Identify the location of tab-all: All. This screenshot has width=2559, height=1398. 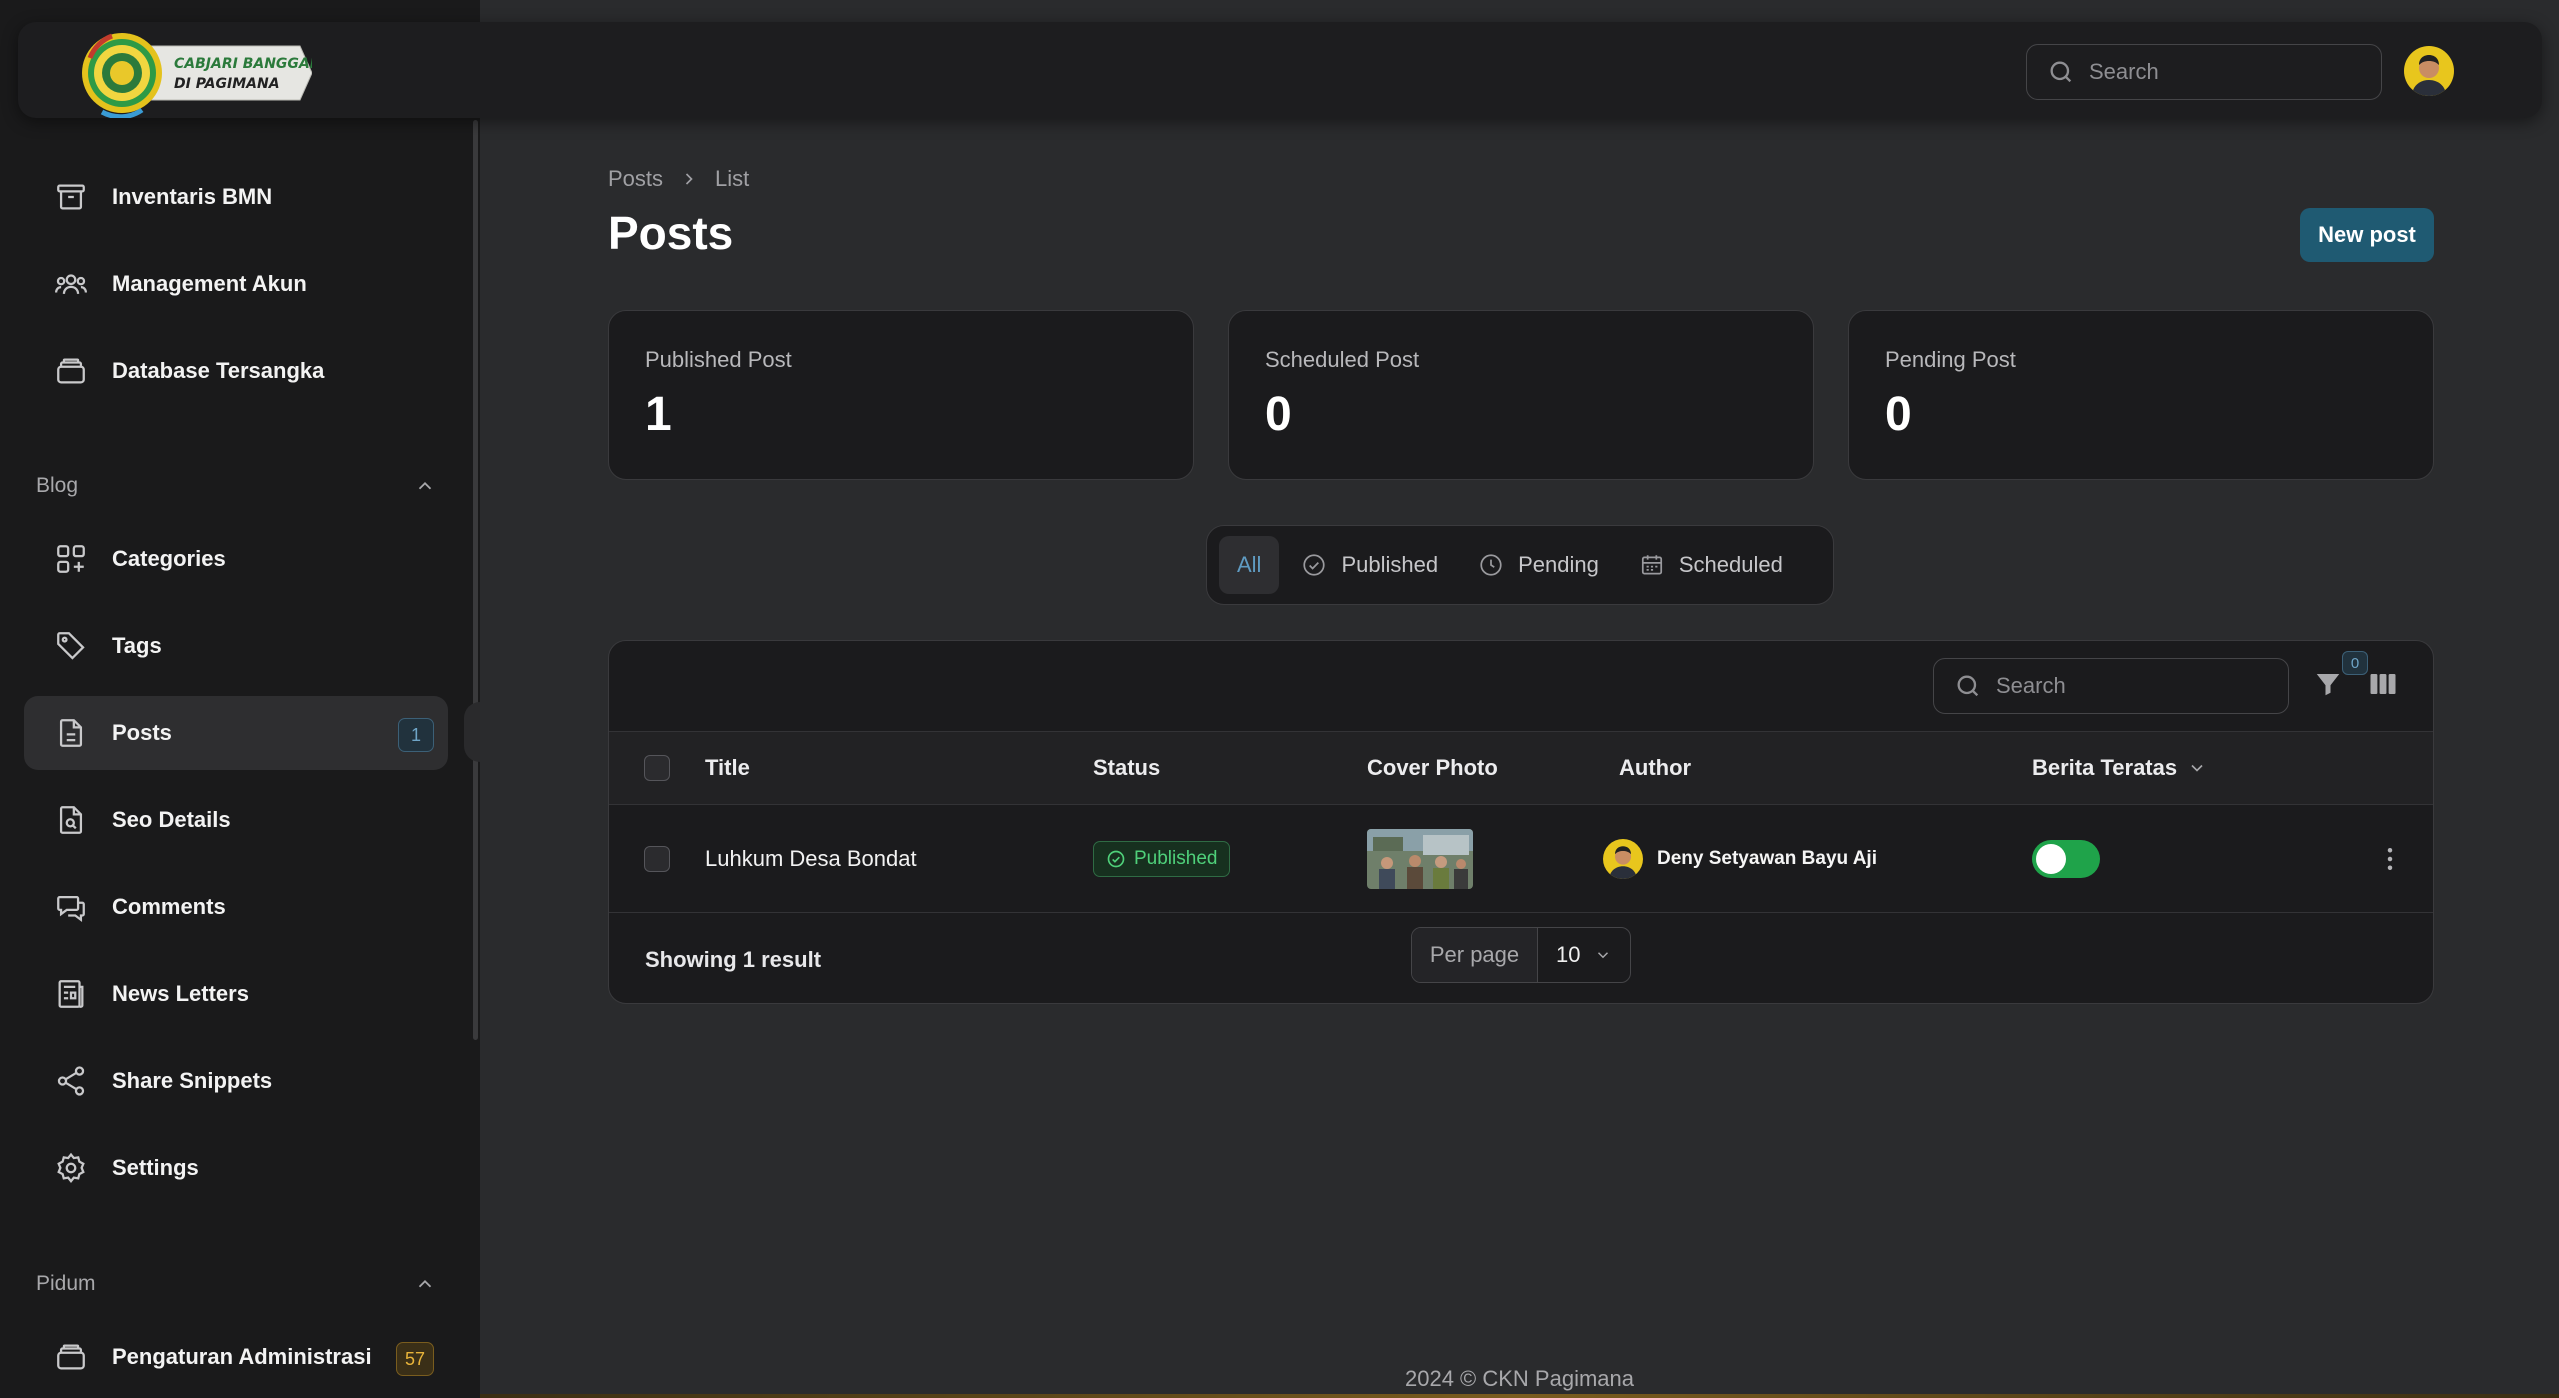
(1249, 565).